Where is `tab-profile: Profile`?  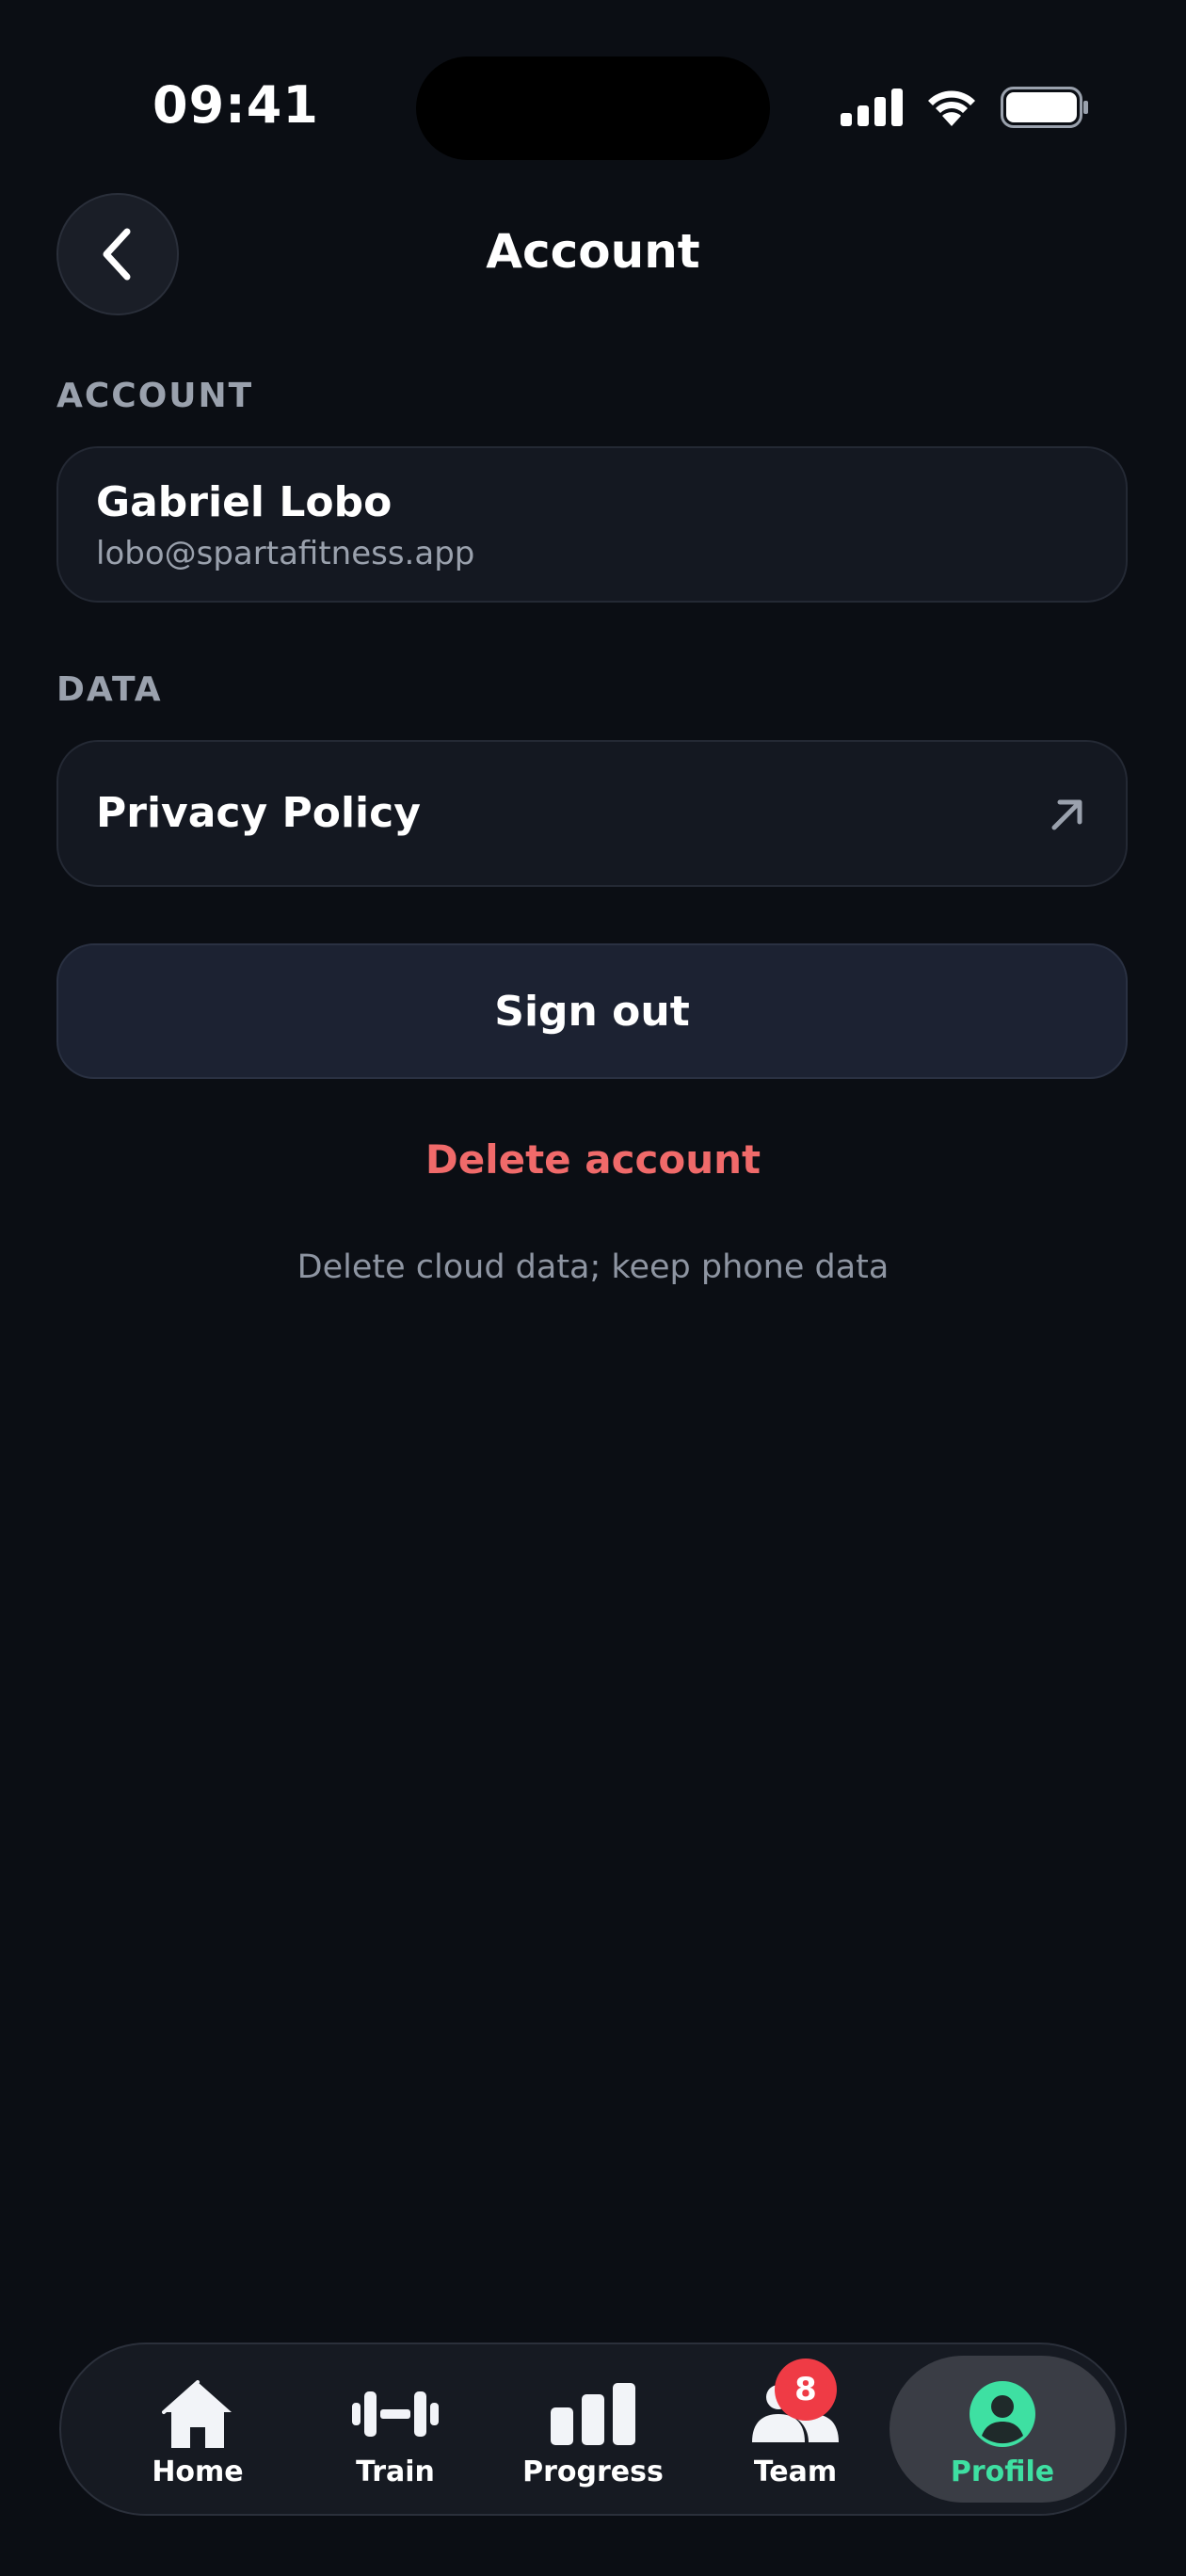 tab-profile: Profile is located at coordinates (1002, 2429).